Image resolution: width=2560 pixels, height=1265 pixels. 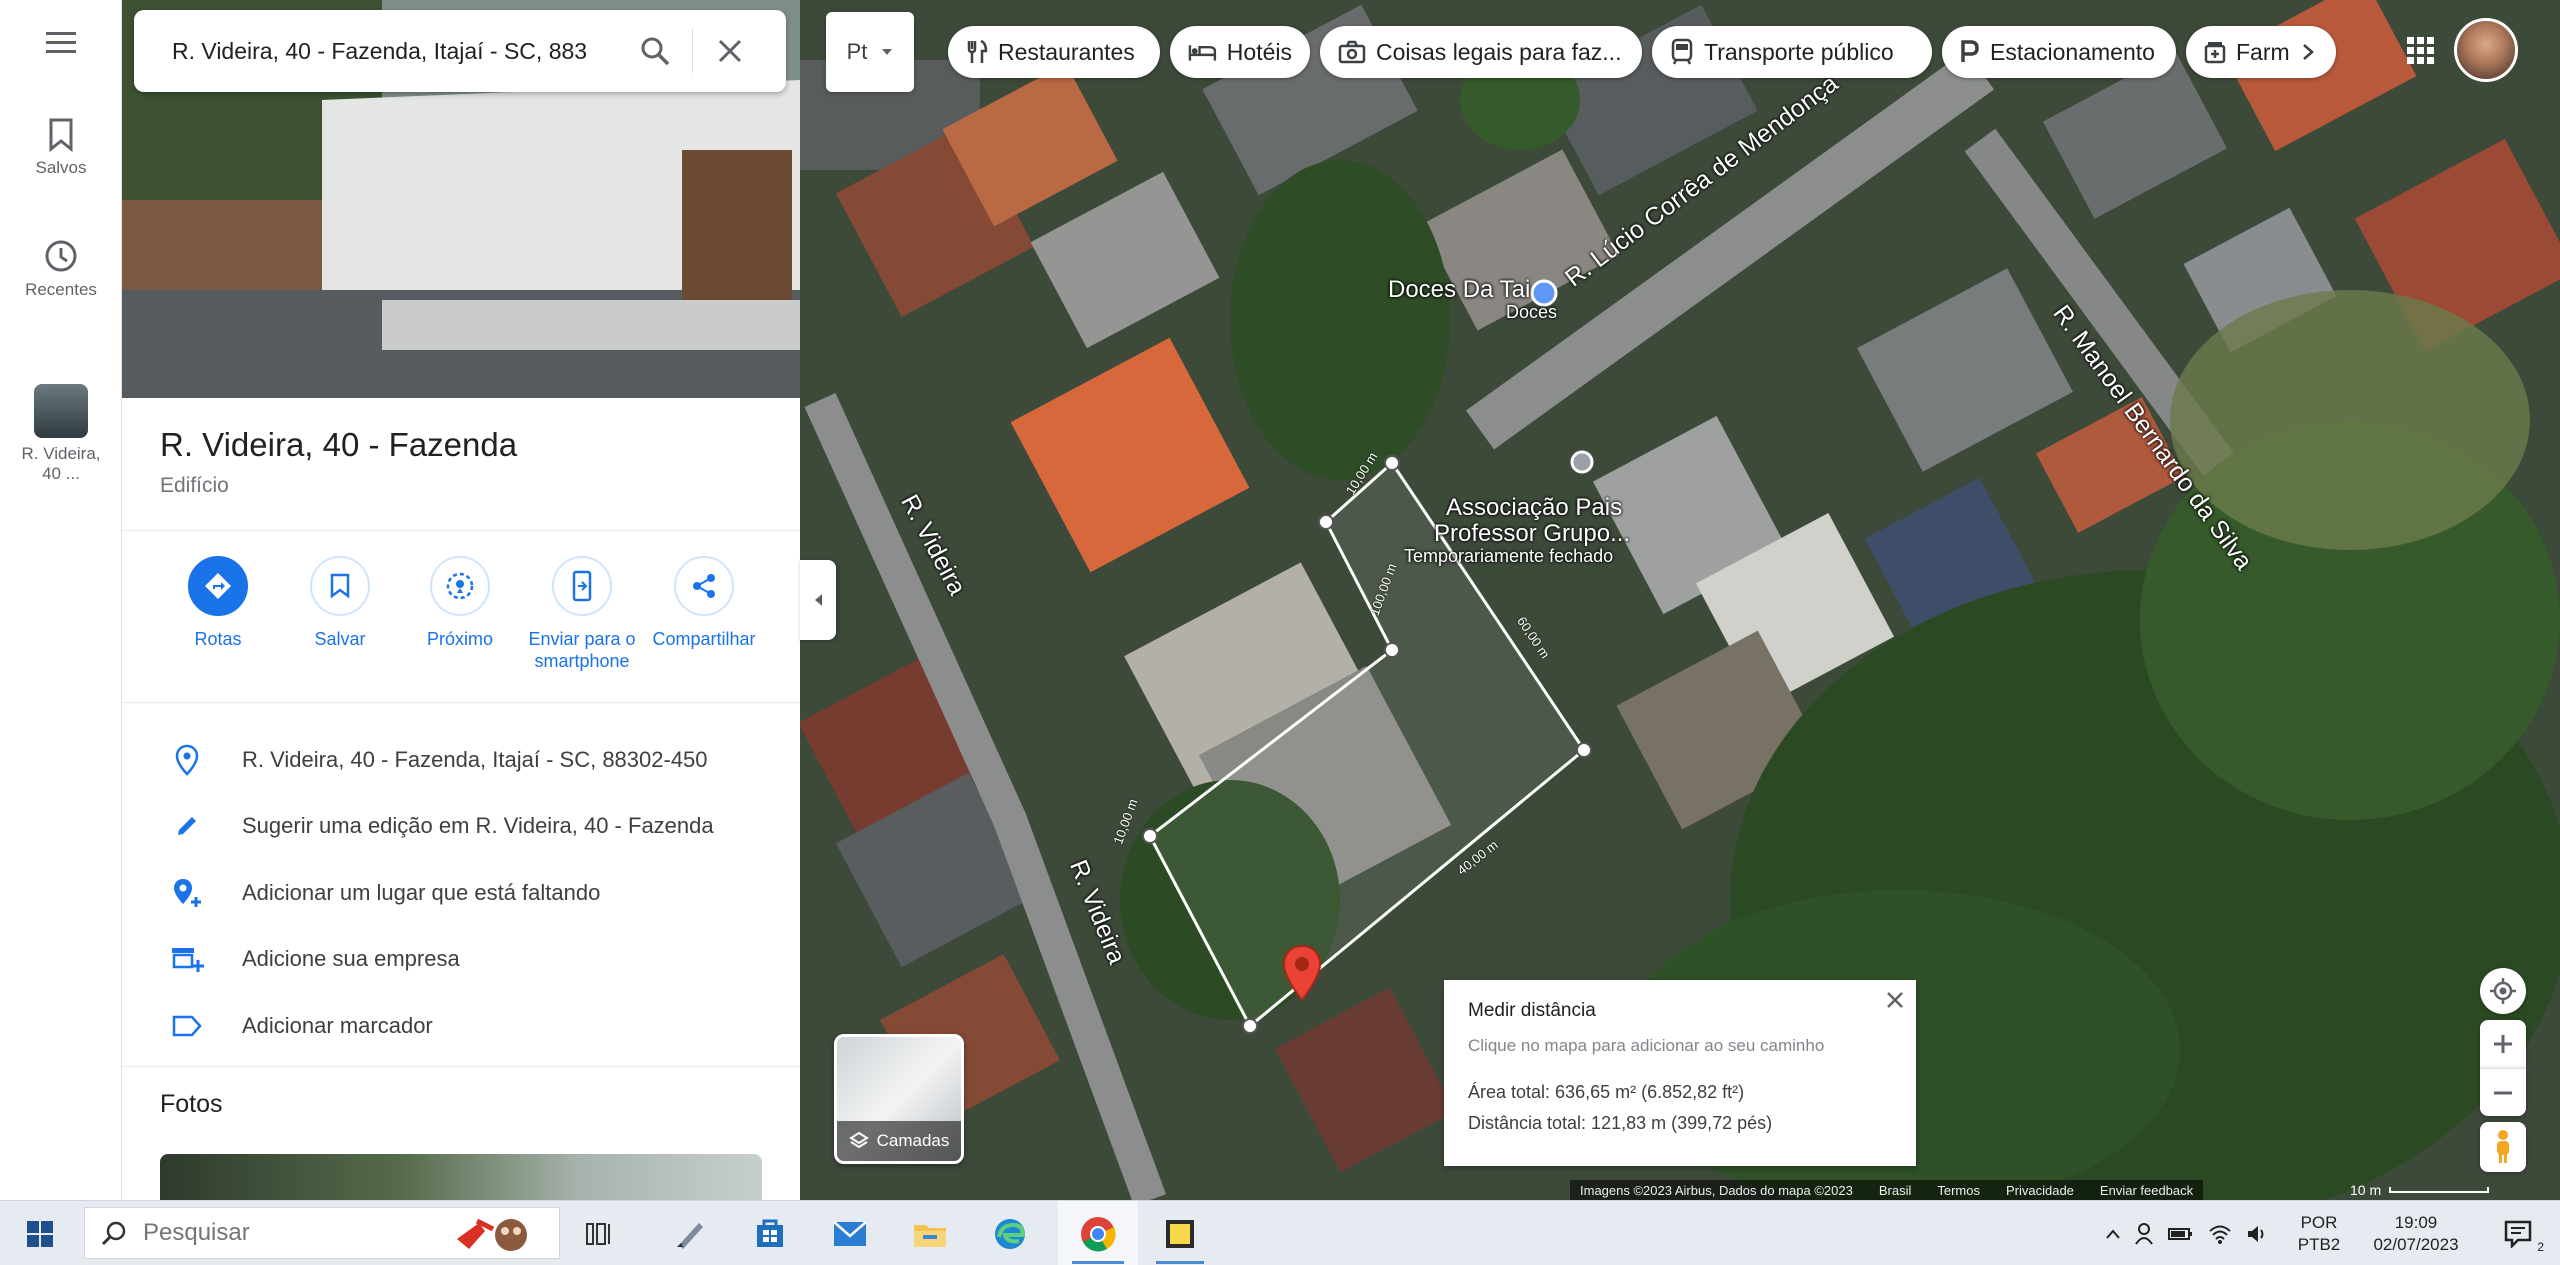 What do you see at coordinates (2113, 1233) in the screenshot?
I see `chevron-up-icon` at bounding box center [2113, 1233].